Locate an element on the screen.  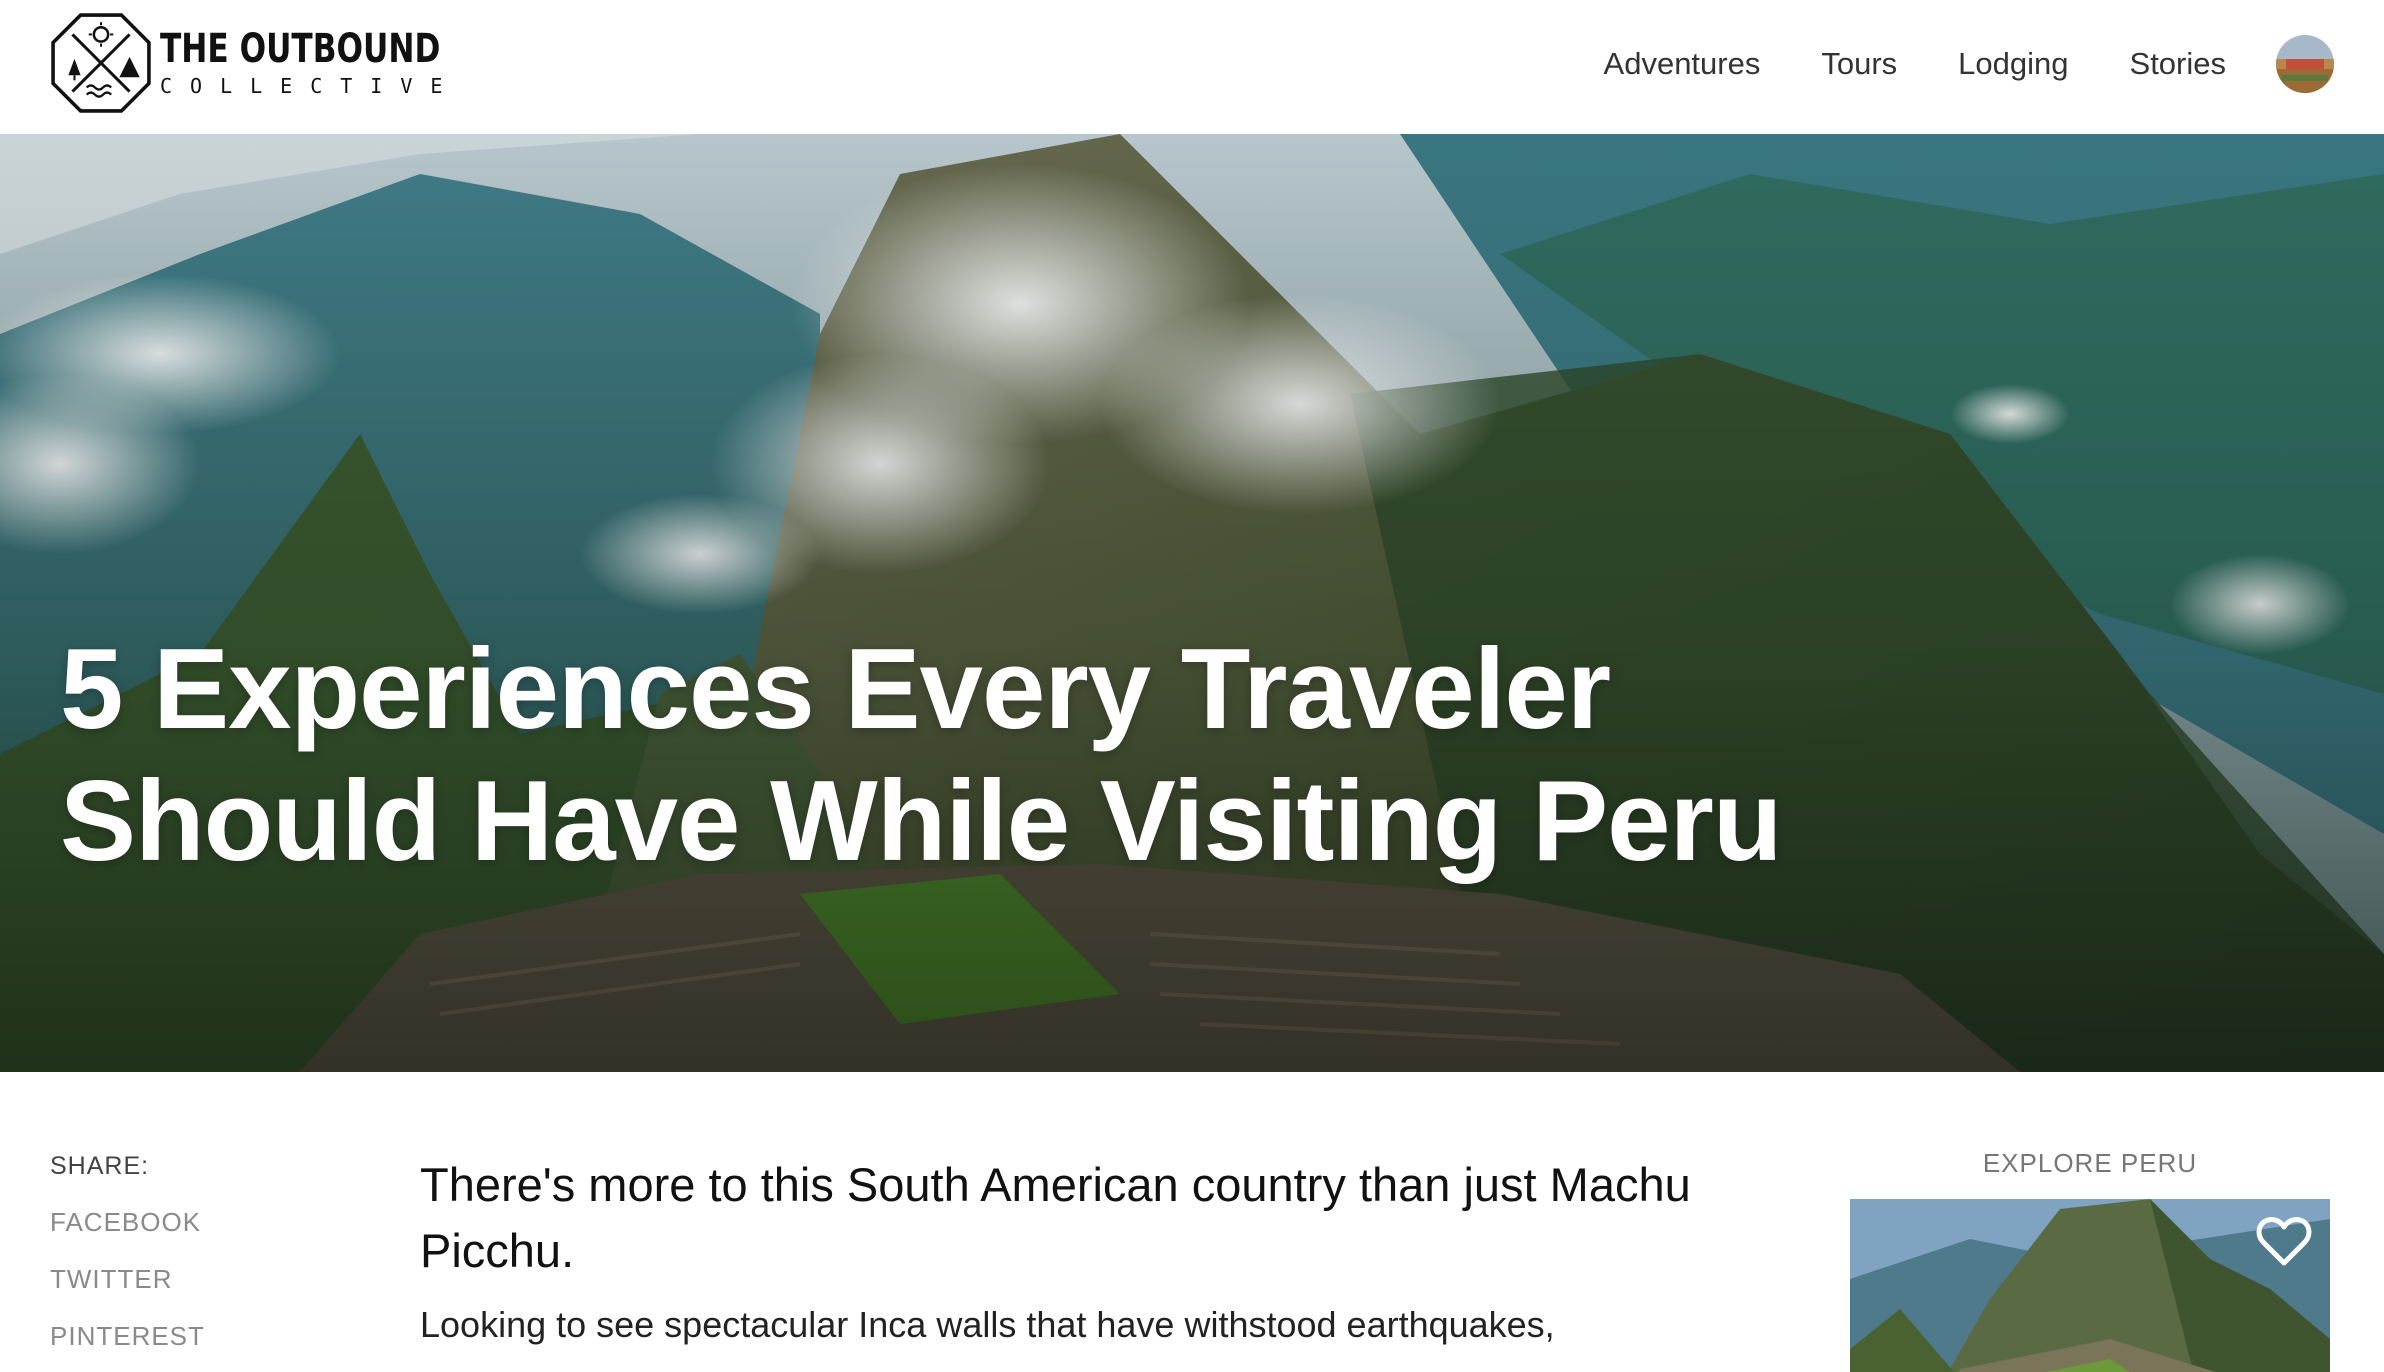
user-avatar is located at coordinates (2305, 64).